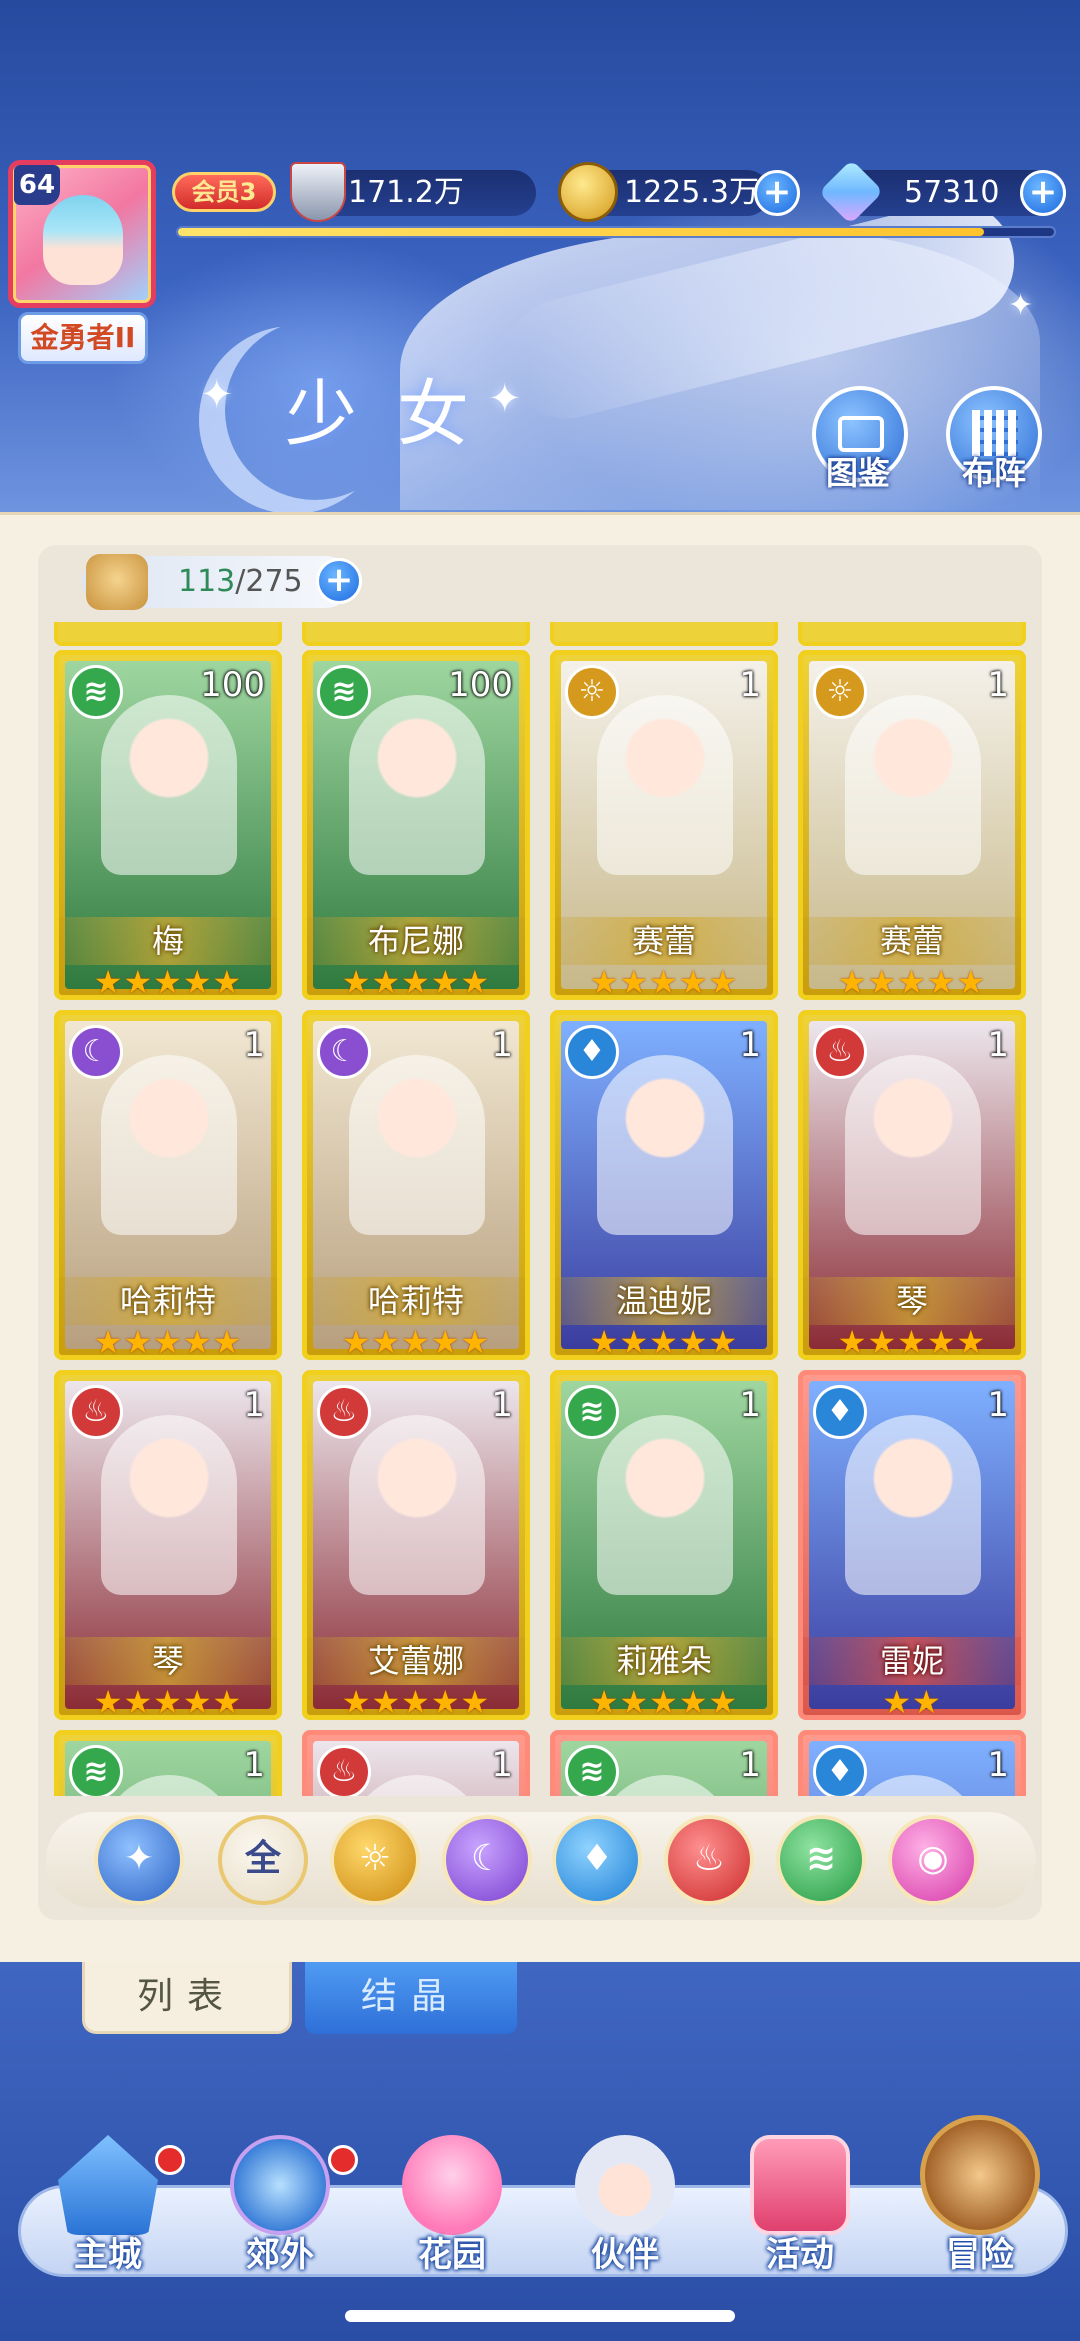 The height and width of the screenshot is (2341, 1080). Describe the element at coordinates (821, 1860) in the screenshot. I see `wind-filter-icon: ≋` at that location.